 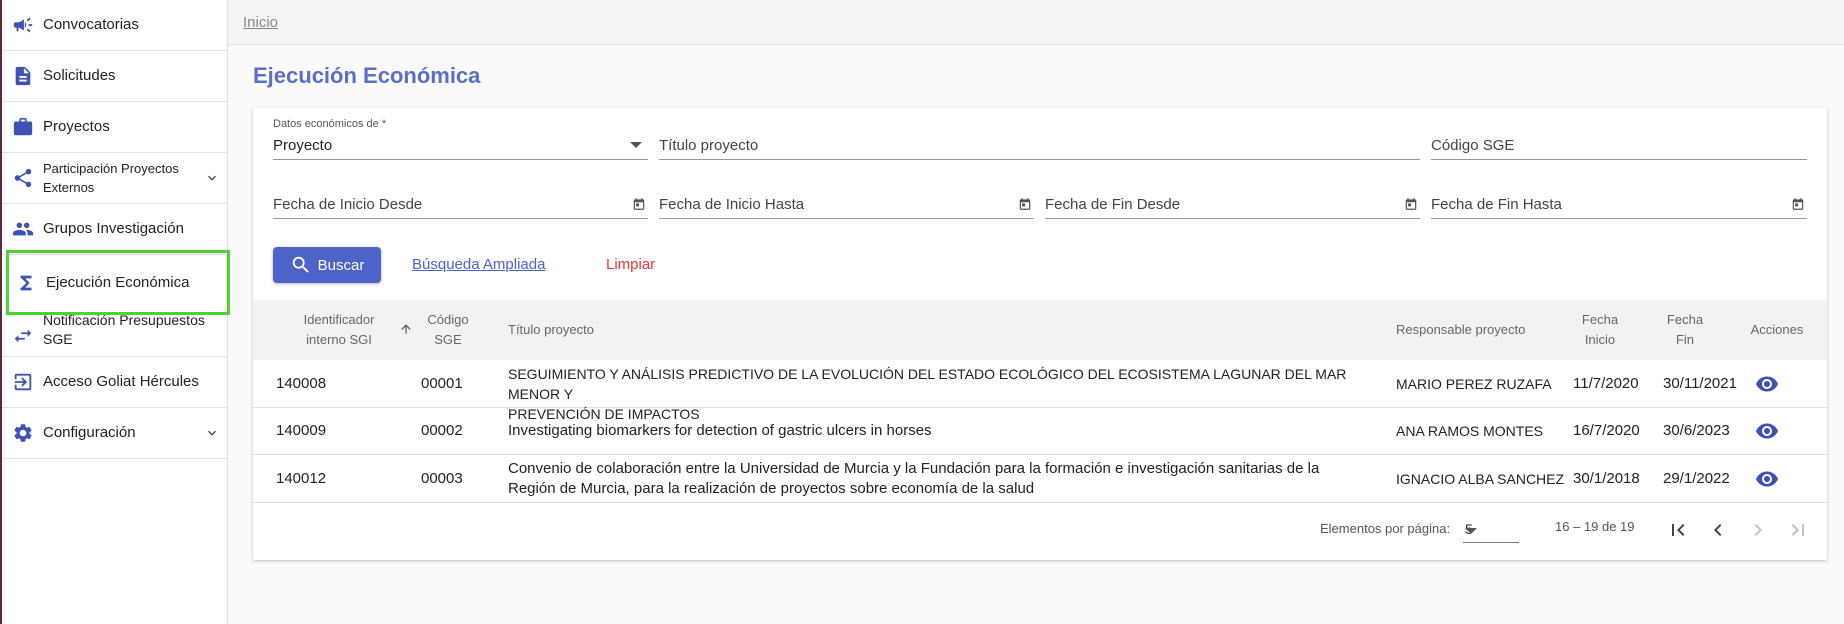 What do you see at coordinates (330, 124) in the screenshot?
I see `field-label: Datos económicos de *` at bounding box center [330, 124].